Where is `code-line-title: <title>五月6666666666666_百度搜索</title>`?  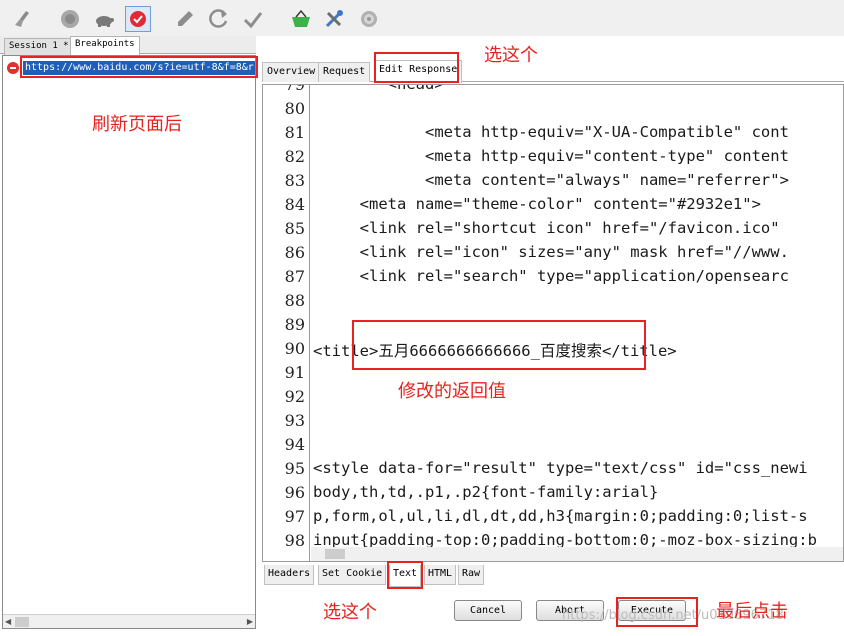
code-line-title: <title>五月6666666666666_百度搜索</title> is located at coordinates (495, 351).